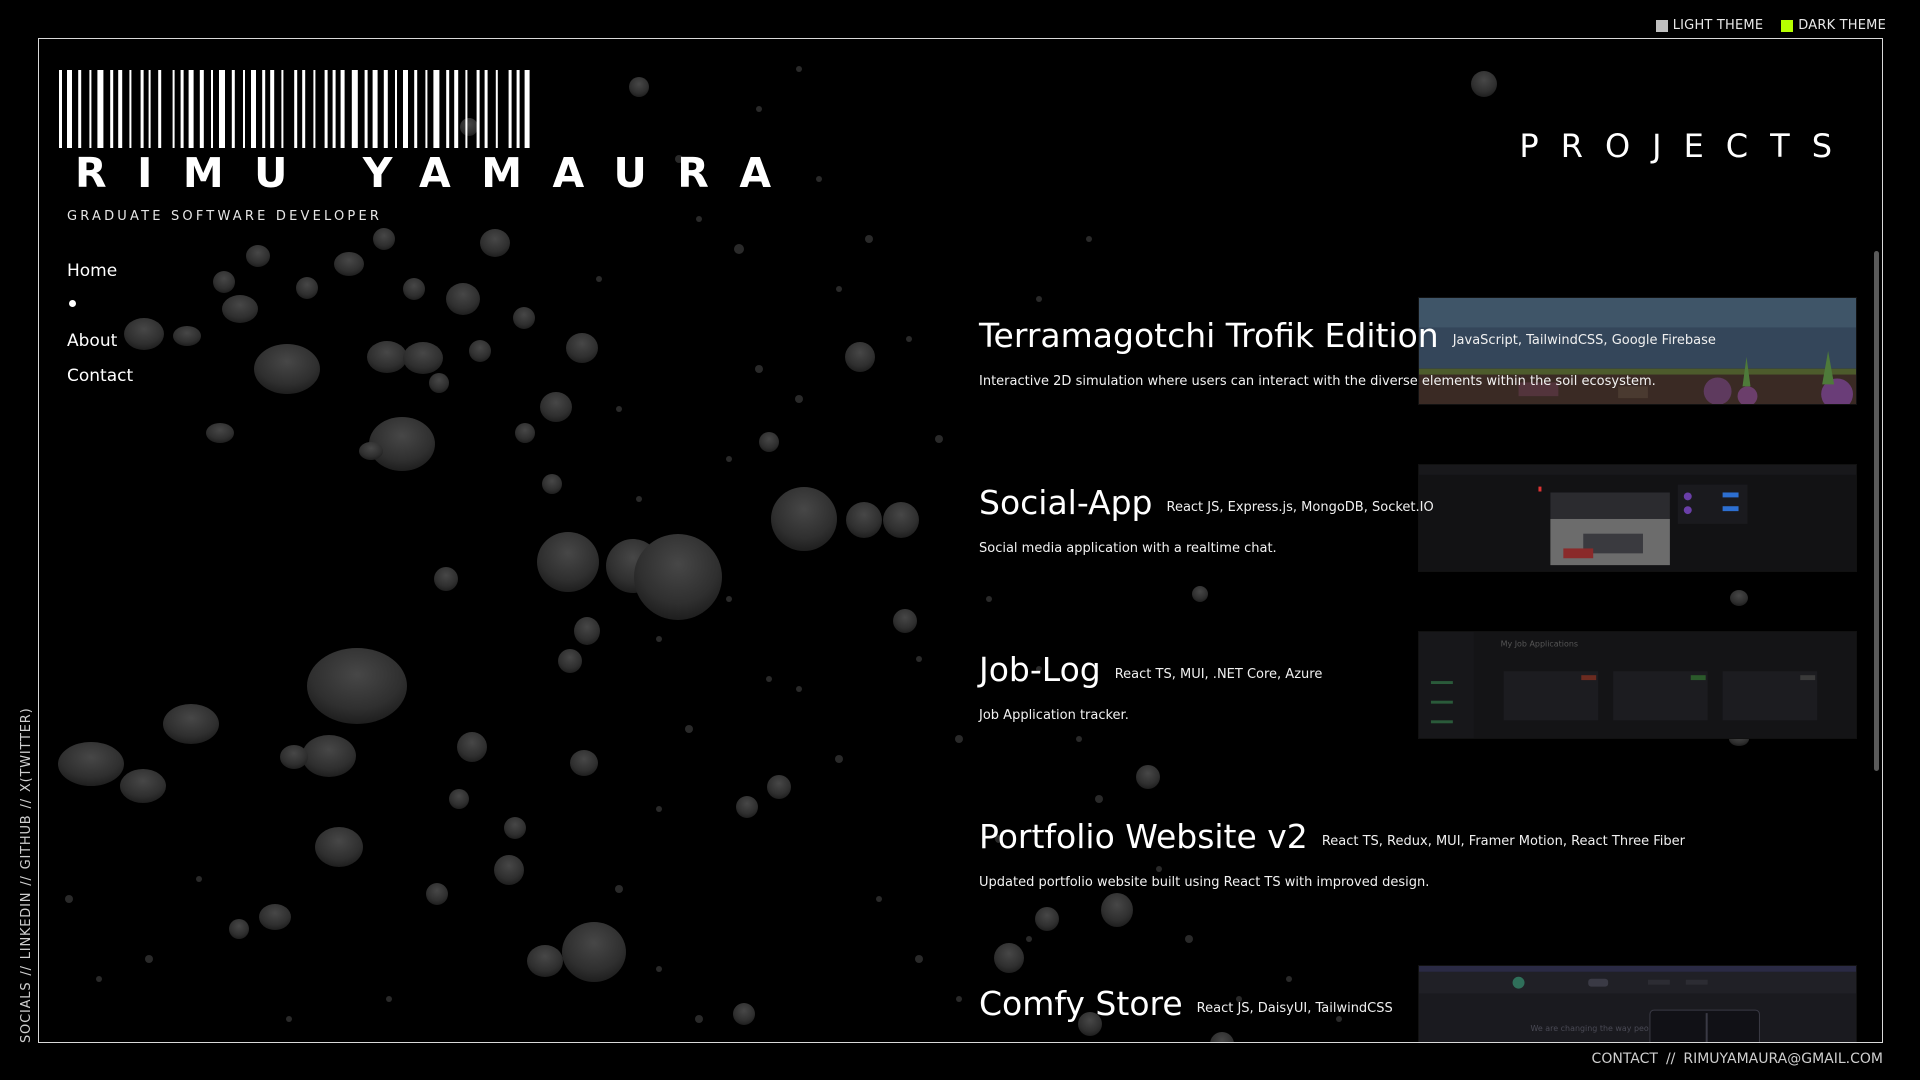 The height and width of the screenshot is (1080, 1920). I want to click on nav-contact: Contact, so click(100, 383).